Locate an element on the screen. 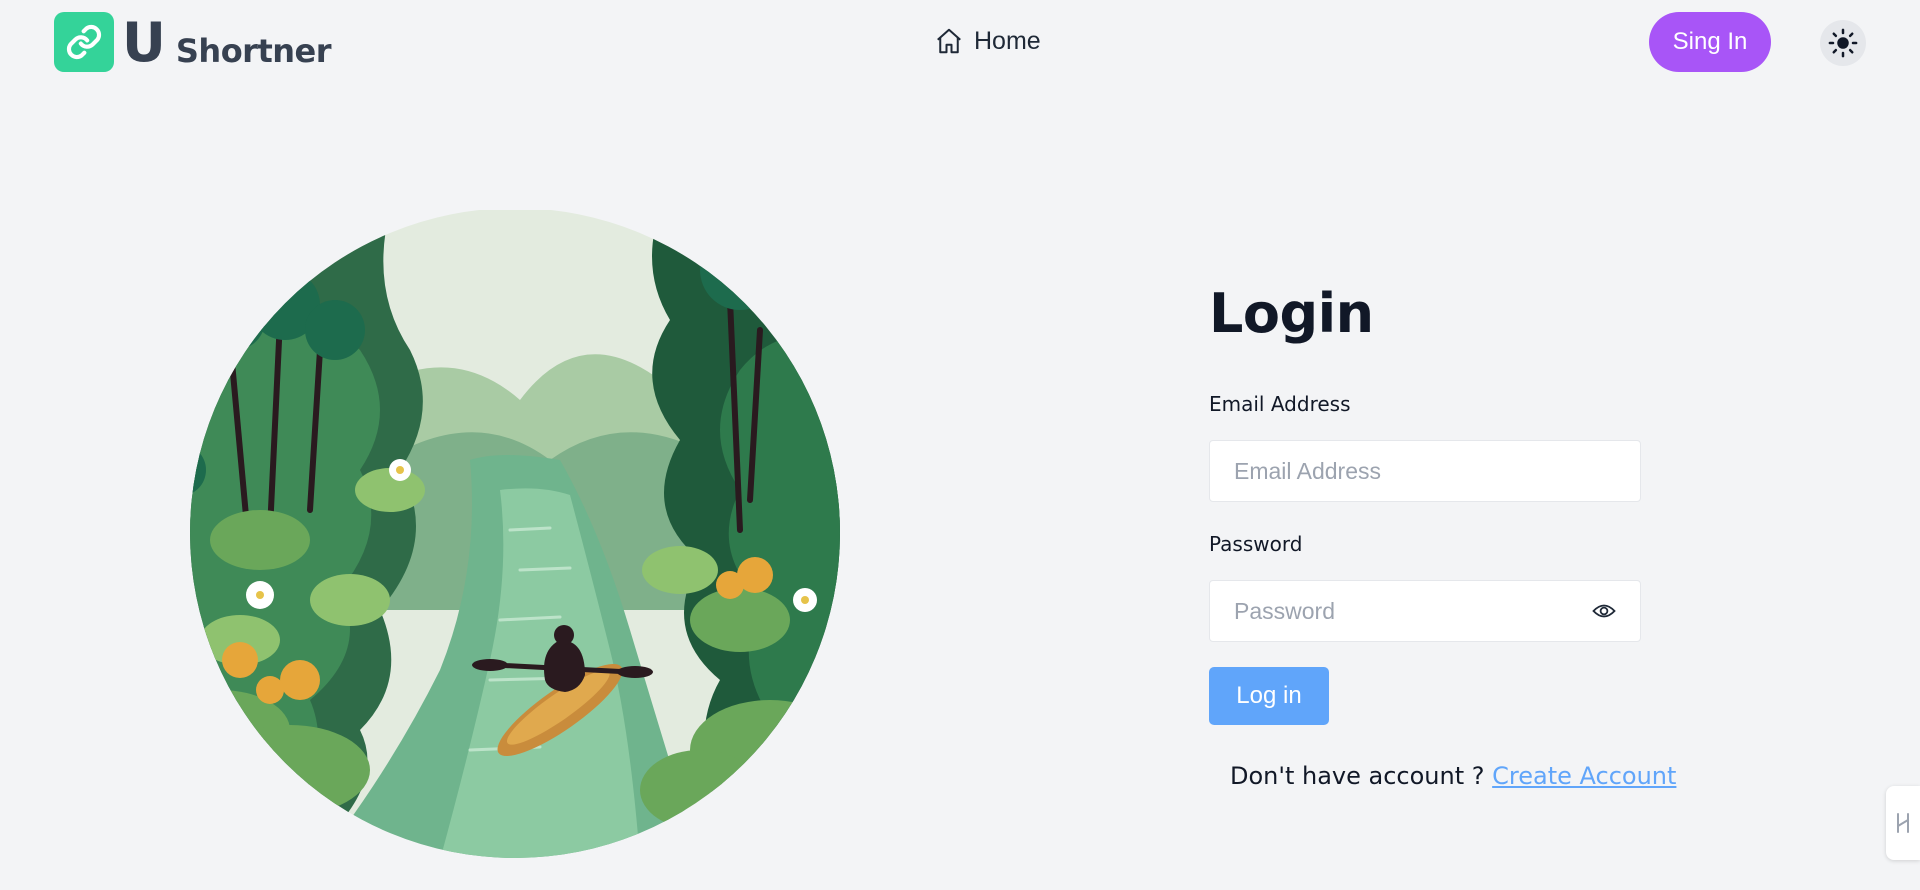 Image resolution: width=1920 pixels, height=890 pixels. email-field is located at coordinates (1425, 471).